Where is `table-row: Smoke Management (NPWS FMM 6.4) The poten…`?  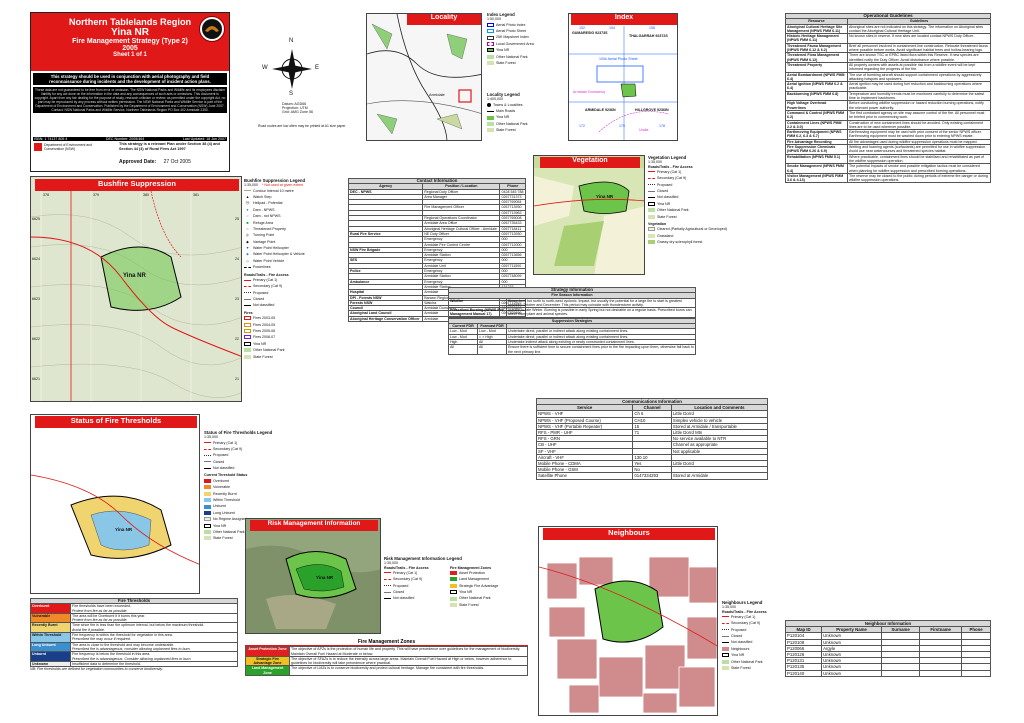 table-row: Smoke Management (NPWS FMM 6.4) The poten… is located at coordinates (888, 168).